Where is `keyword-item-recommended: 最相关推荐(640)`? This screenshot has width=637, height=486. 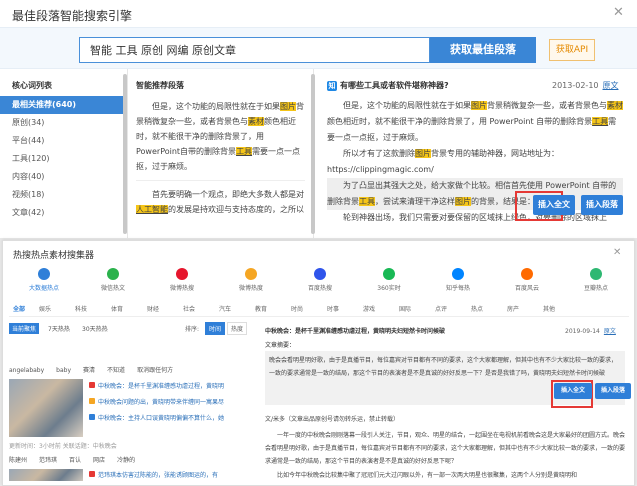 keyword-item-recommended: 最相关推荐(640) is located at coordinates (63, 105).